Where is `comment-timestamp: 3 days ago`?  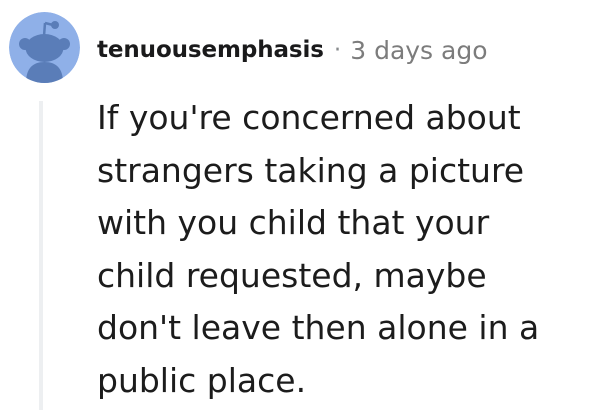 comment-timestamp: 3 days ago is located at coordinates (418, 50).